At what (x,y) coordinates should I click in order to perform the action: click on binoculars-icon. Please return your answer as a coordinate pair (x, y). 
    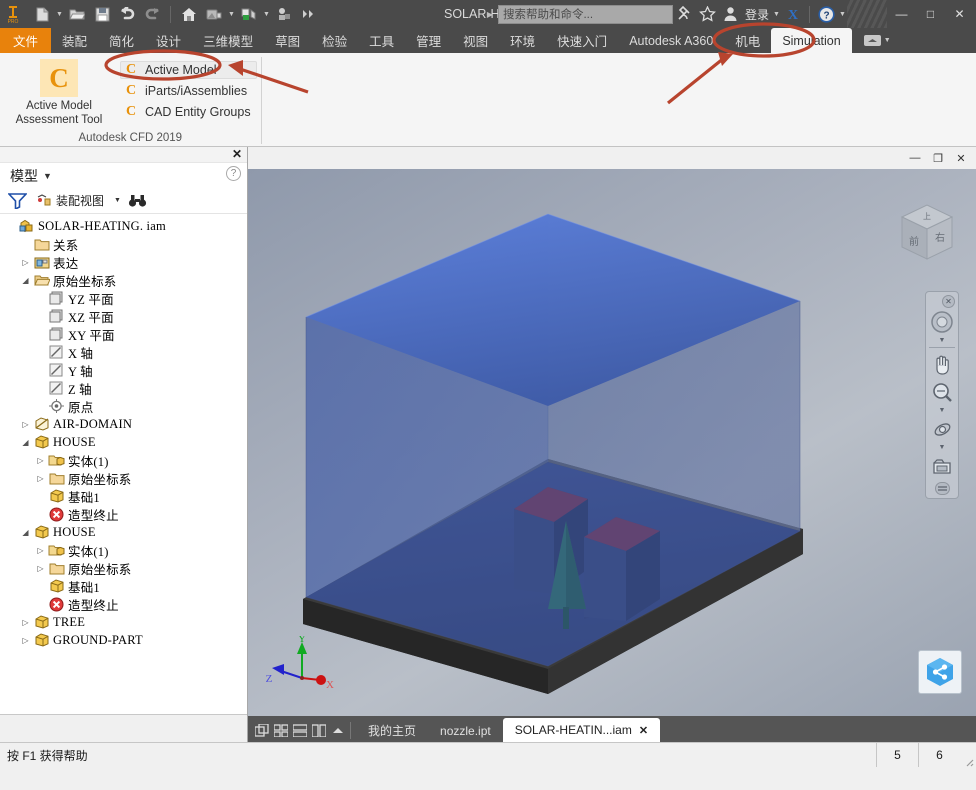
    Looking at the image, I should click on (137, 201).